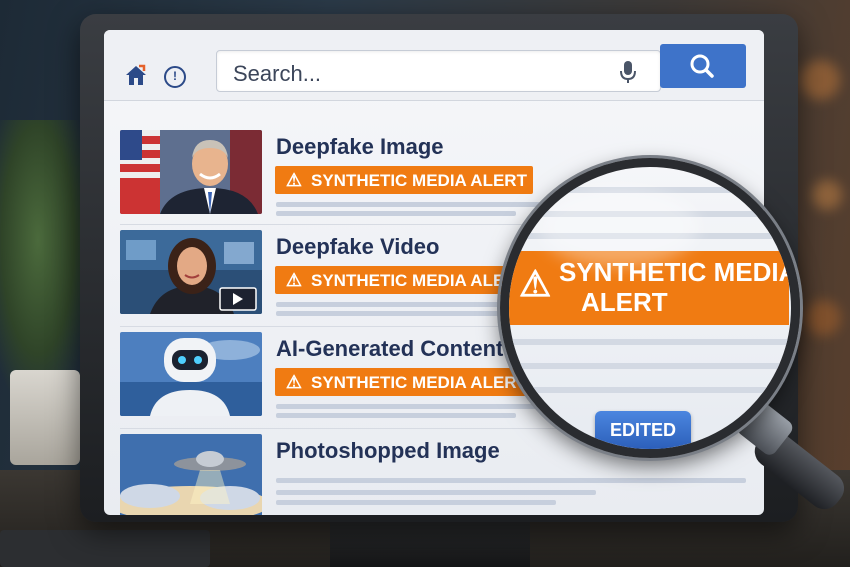 The width and height of the screenshot is (850, 567). What do you see at coordinates (191, 172) in the screenshot?
I see `thumbnail-politician` at bounding box center [191, 172].